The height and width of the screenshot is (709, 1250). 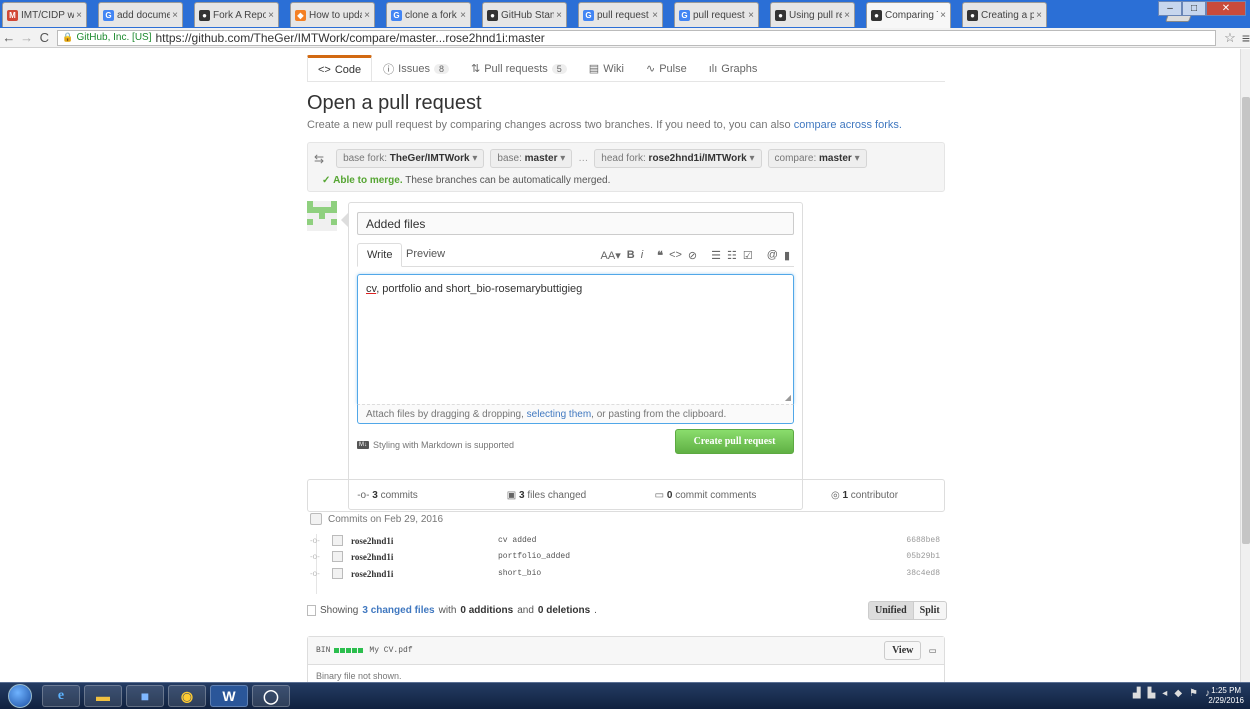 I want to click on base-branch-select: base: master ▾, so click(x=531, y=158).